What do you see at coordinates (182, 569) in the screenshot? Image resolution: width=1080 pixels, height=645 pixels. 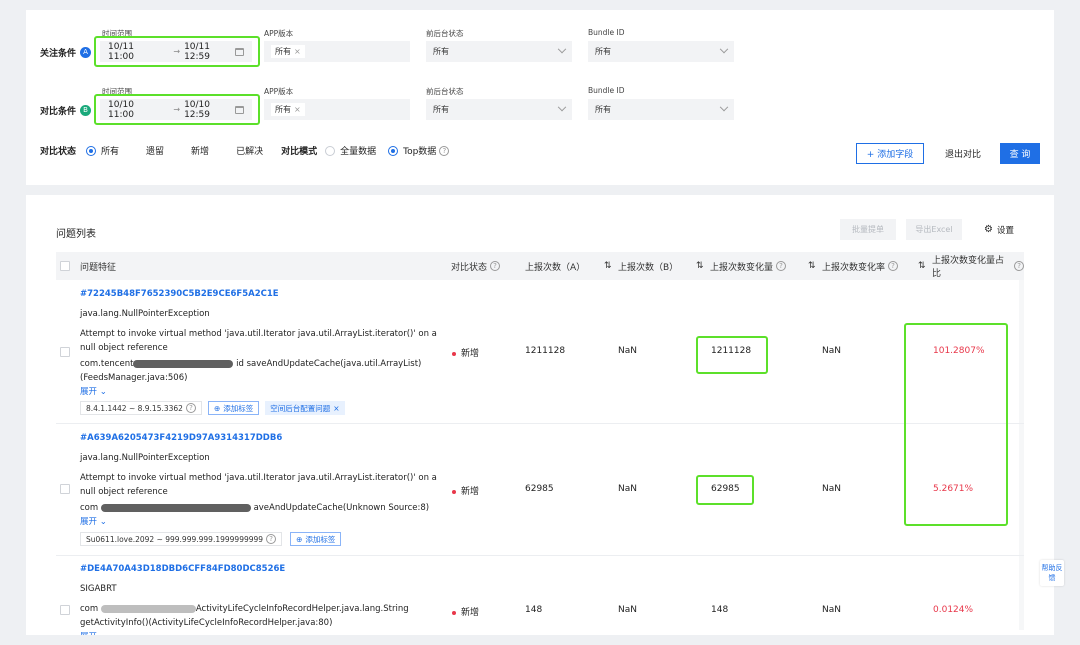 I see `issue-id-link: #DE4A70A43D18DBD6CFF84FD80DC8526E` at bounding box center [182, 569].